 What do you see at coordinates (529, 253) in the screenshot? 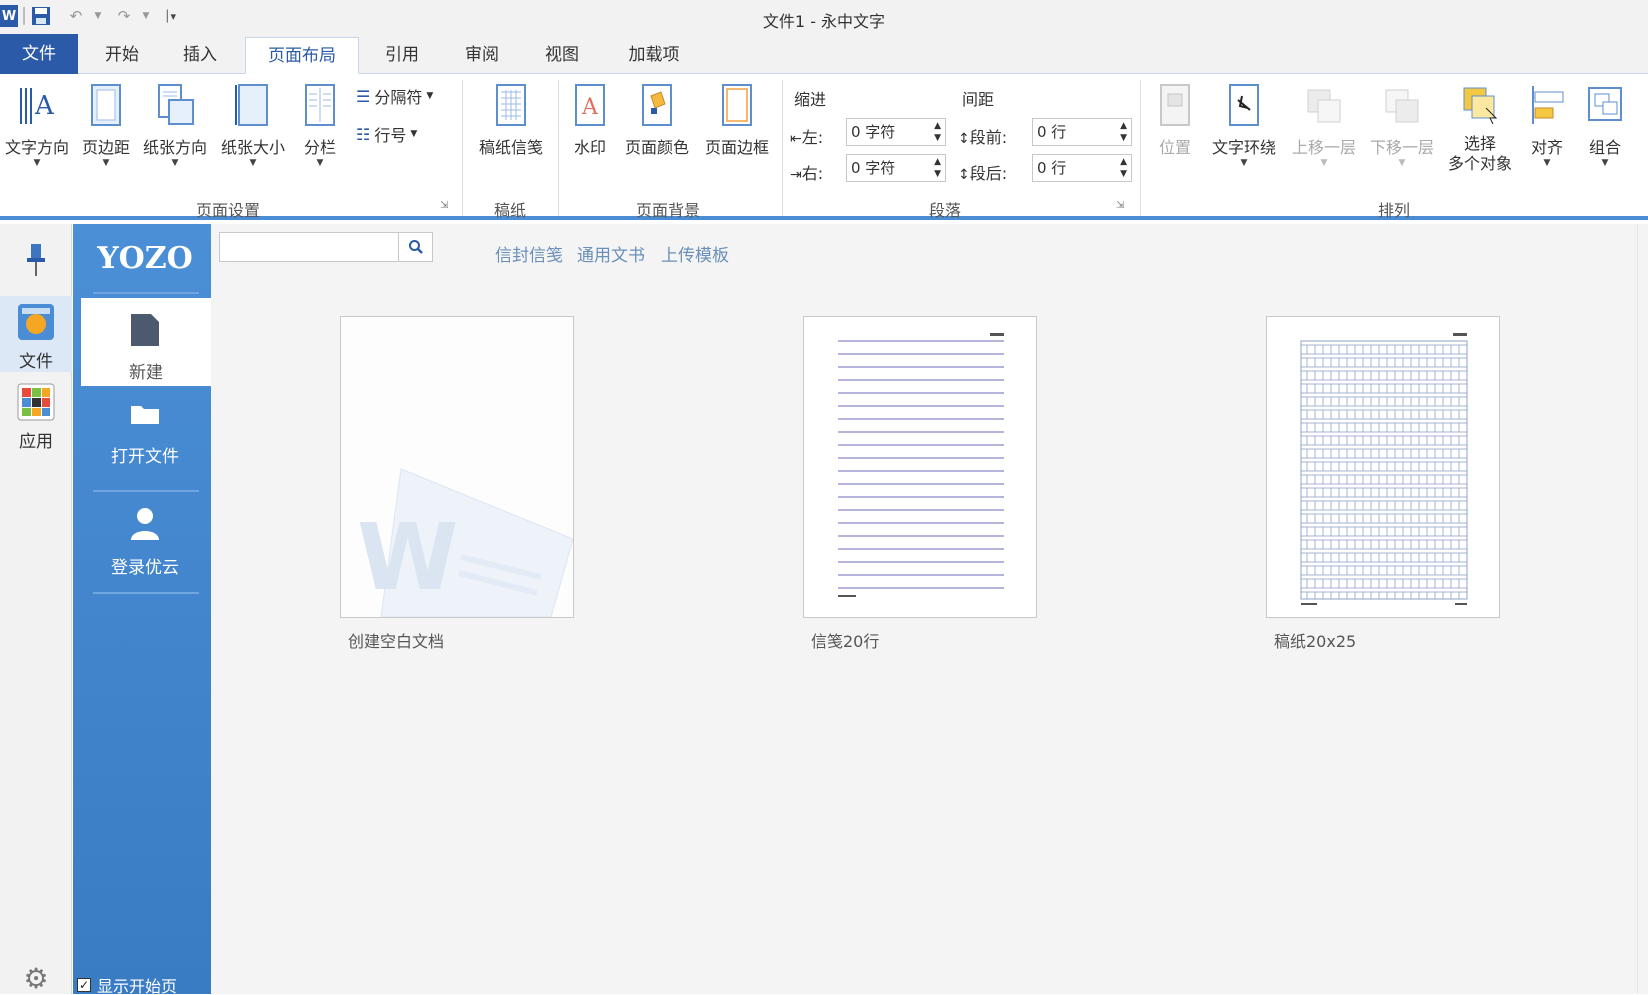
I see `link-envelope-letter: 信封信笺` at bounding box center [529, 253].